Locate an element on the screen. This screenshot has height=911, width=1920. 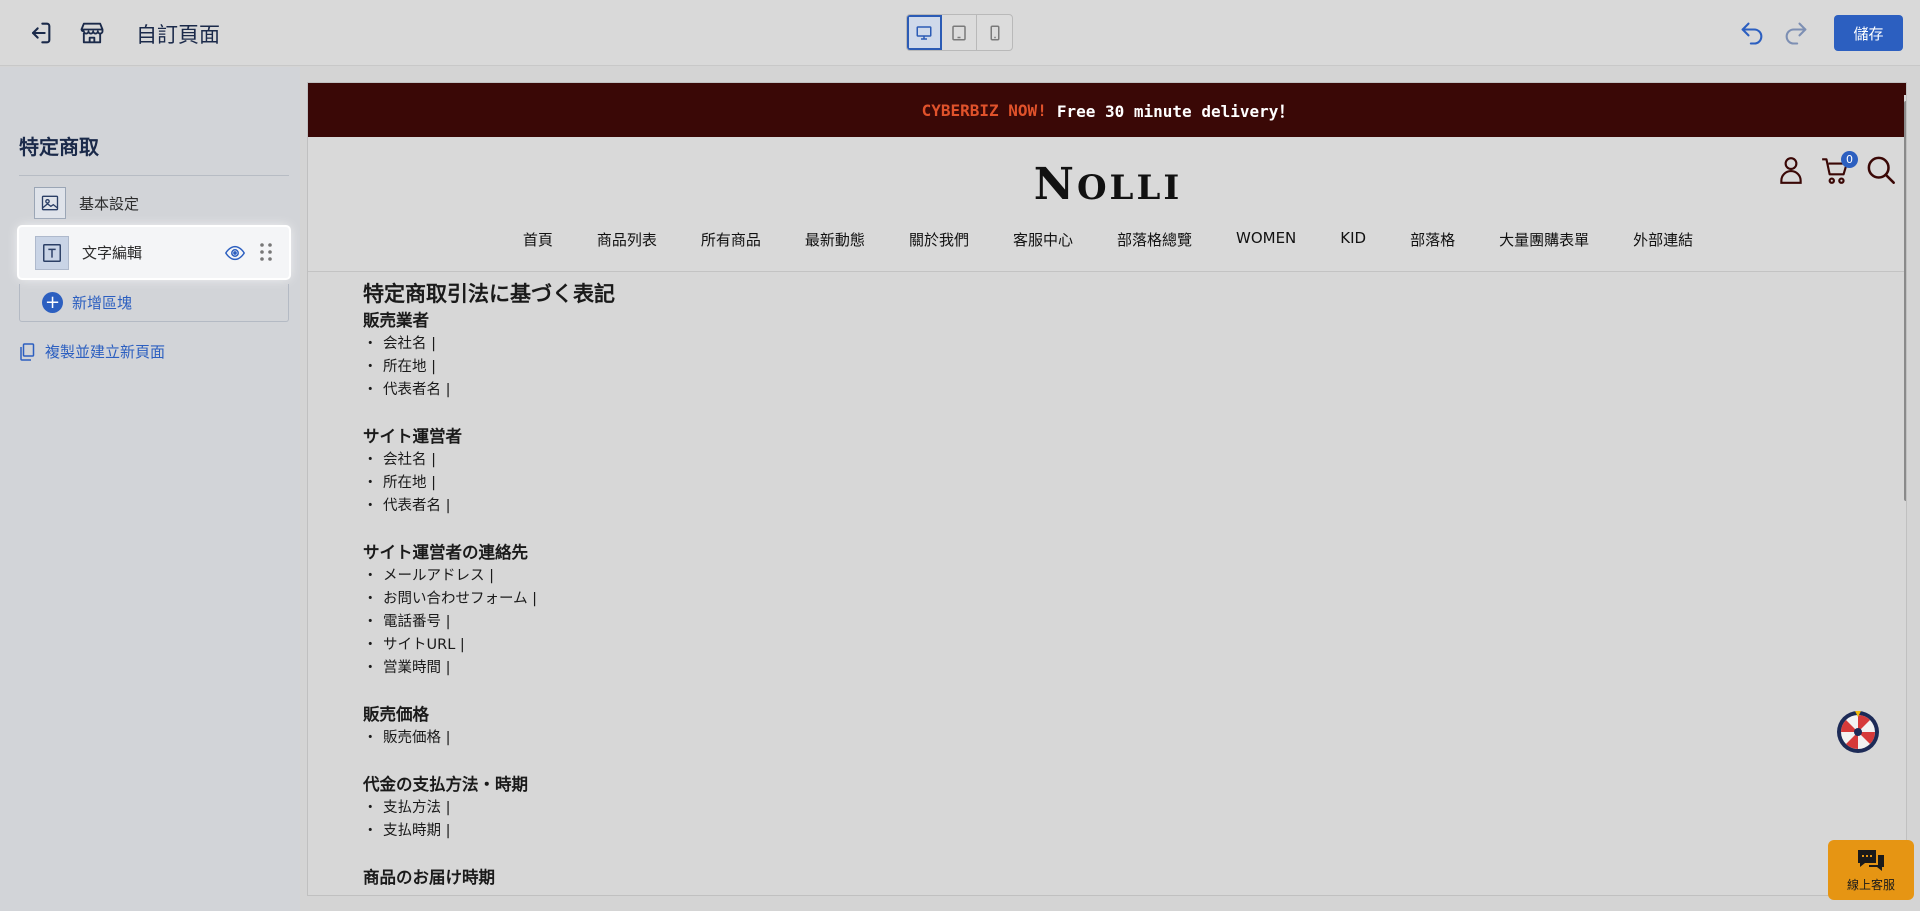
editor-toolbar: 自訂頁面 儲存 is located at coordinates (960, 33).